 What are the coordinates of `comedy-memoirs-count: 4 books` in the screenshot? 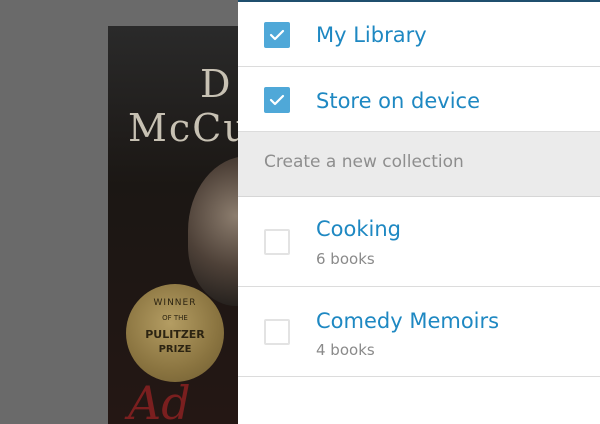 It's located at (345, 350).